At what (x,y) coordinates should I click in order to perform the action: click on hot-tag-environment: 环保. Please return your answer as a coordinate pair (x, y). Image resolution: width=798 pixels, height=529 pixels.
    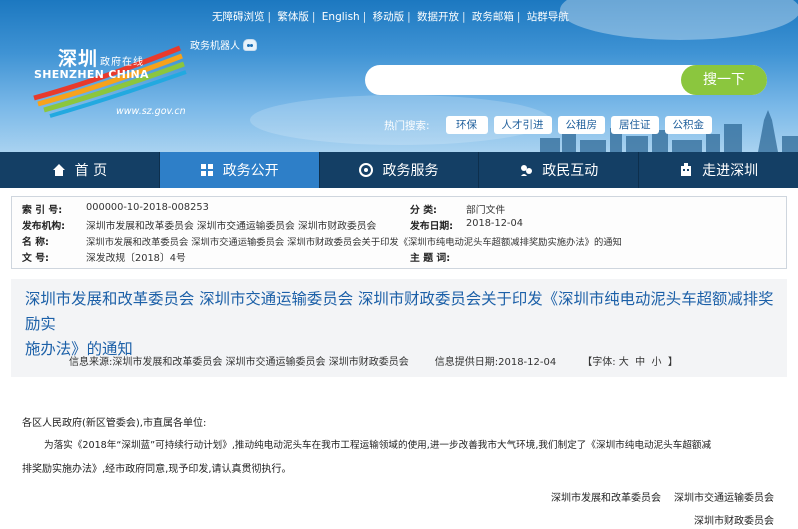
    Looking at the image, I should click on (466, 125).